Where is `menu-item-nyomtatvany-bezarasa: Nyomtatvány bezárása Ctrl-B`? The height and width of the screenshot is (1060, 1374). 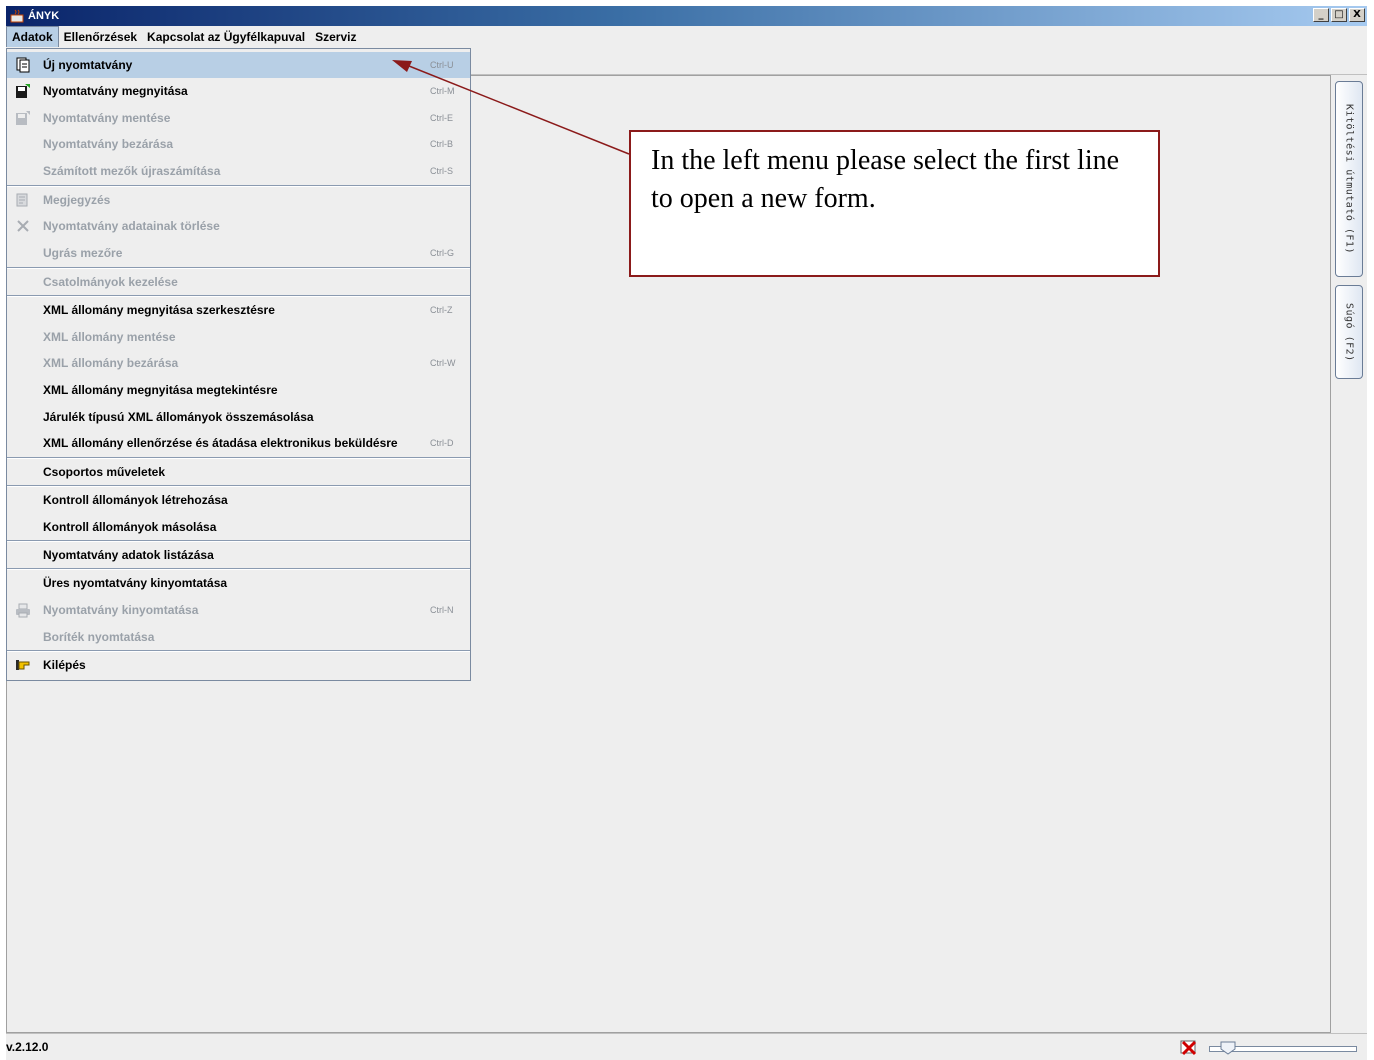
menu-item-nyomtatvany-bezarasa: Nyomtatvány bezárása Ctrl-B is located at coordinates (238, 144).